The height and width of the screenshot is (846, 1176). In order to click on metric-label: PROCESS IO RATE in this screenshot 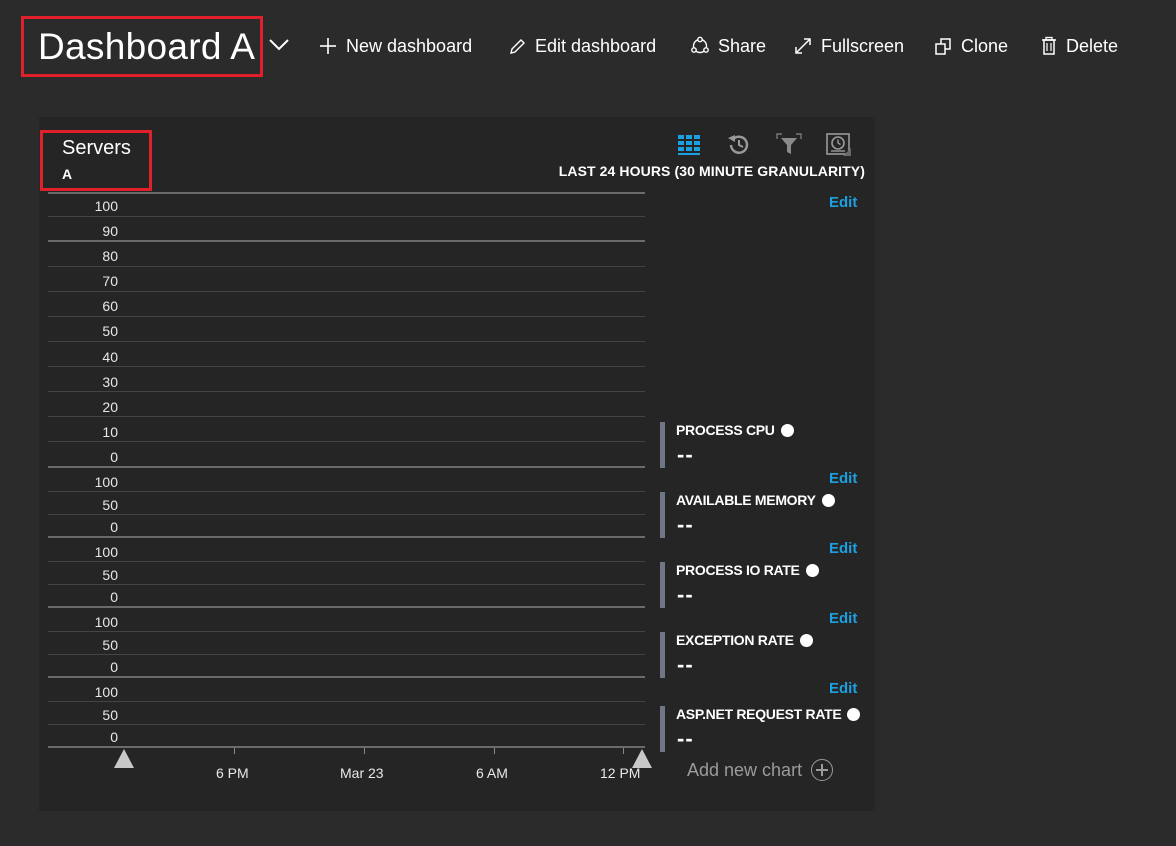, I will do `click(738, 570)`.